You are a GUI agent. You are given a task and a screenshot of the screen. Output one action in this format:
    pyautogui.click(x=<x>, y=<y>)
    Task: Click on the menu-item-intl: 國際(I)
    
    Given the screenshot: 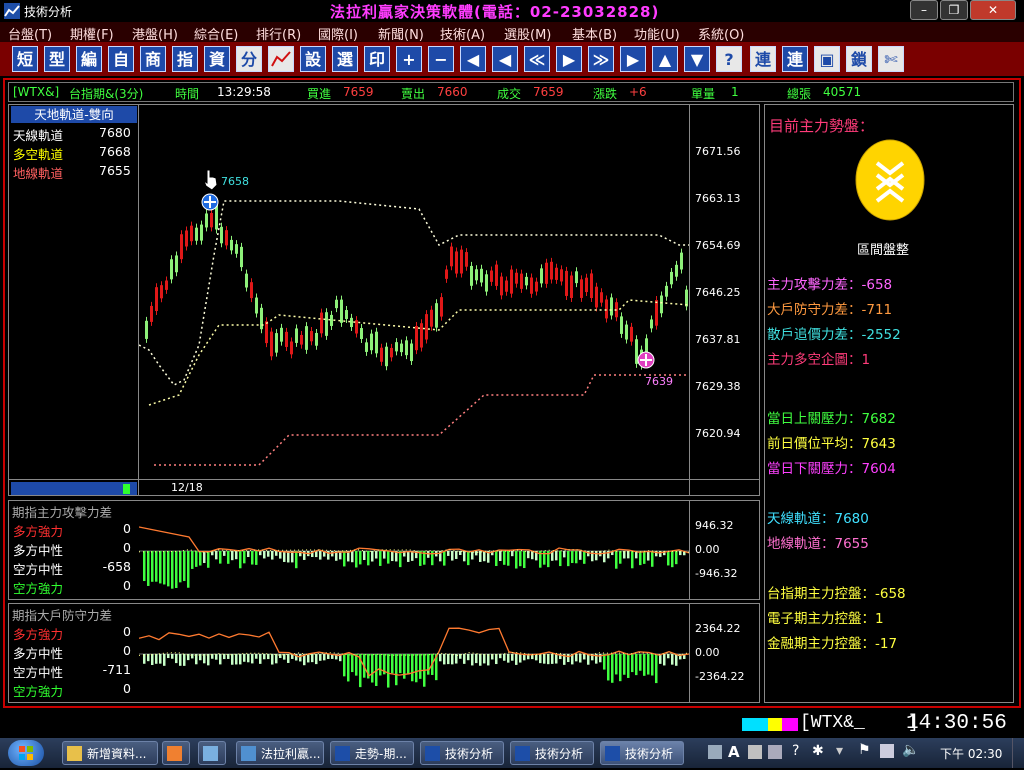 What is the action you would take?
    pyautogui.click(x=338, y=33)
    